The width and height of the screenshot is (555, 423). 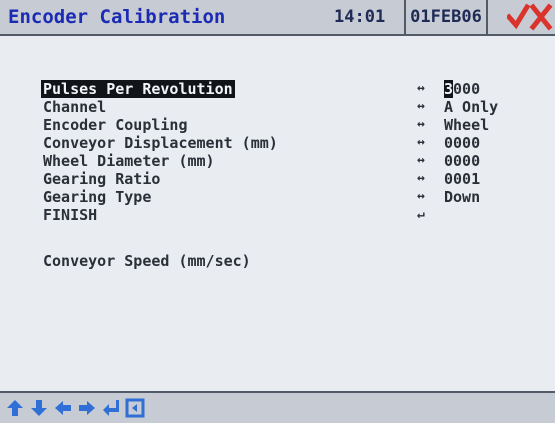 What do you see at coordinates (63, 408) in the screenshot?
I see `arrow-left-icon` at bounding box center [63, 408].